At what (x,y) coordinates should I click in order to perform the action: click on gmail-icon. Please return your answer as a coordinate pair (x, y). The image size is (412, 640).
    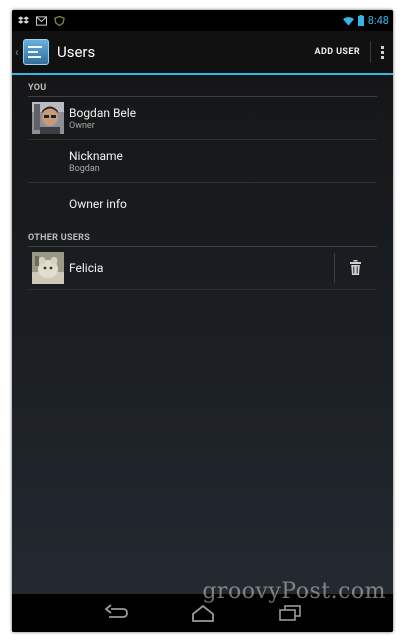
    Looking at the image, I should click on (41, 20).